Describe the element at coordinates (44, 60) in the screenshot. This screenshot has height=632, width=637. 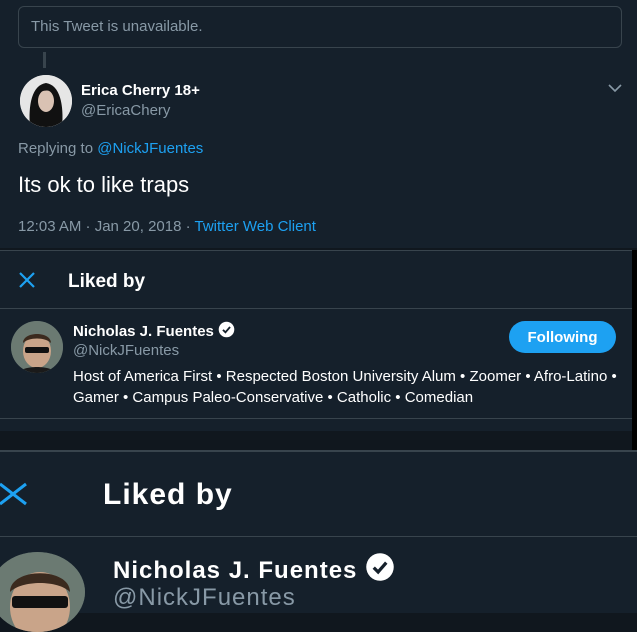
I see `thread-connector` at that location.